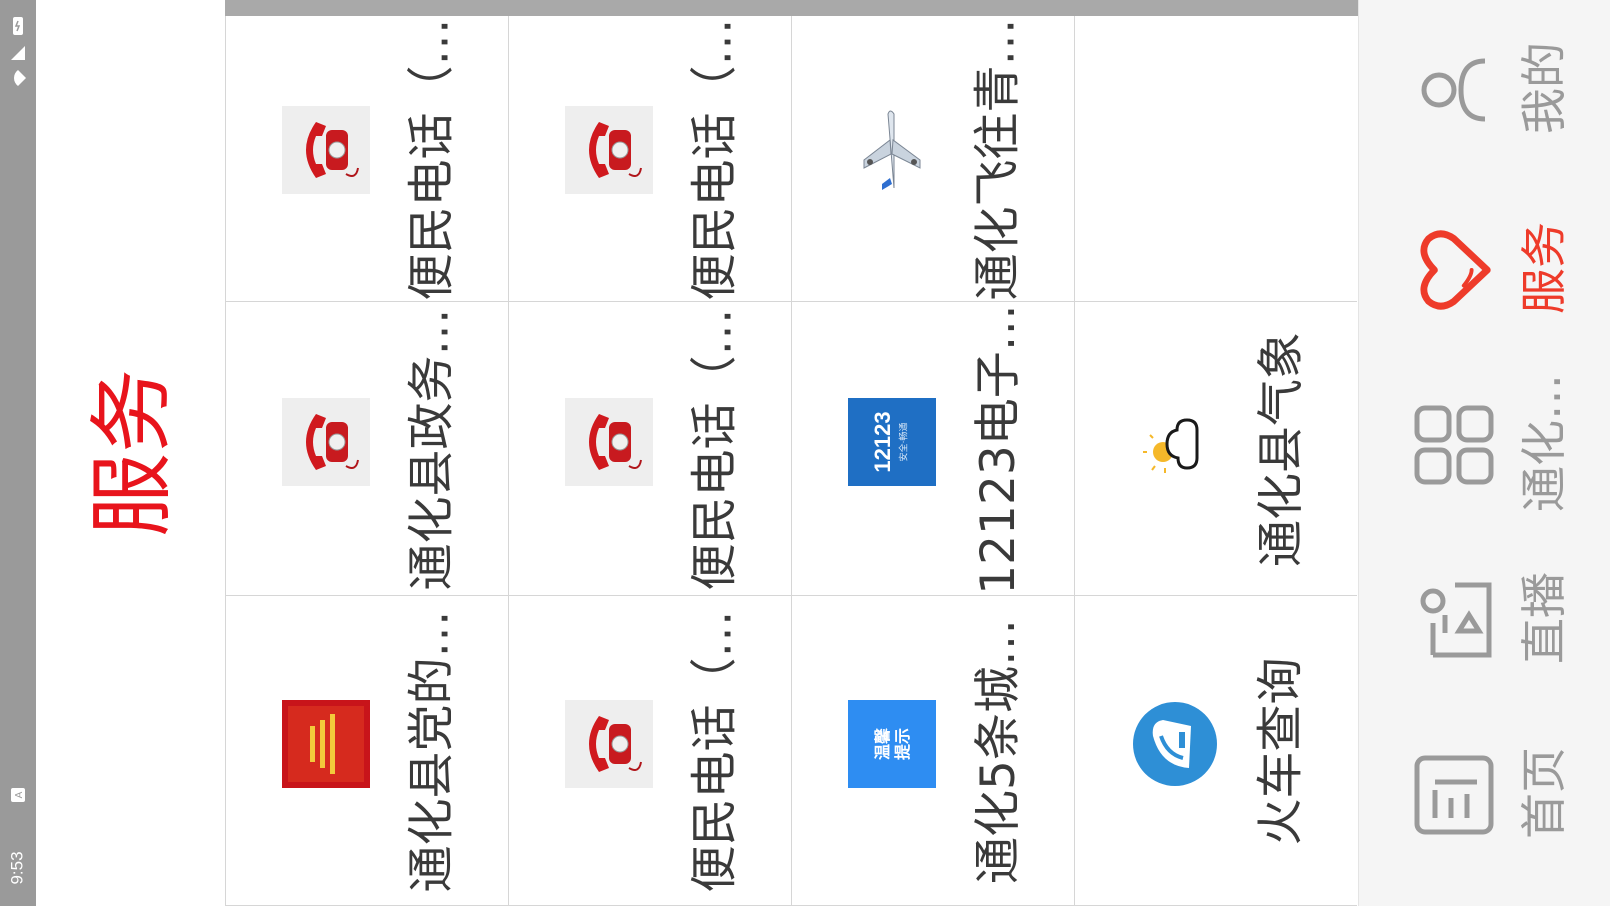 This screenshot has width=1610, height=906. Describe the element at coordinates (1544, 792) in the screenshot. I see `nav-label: 首页` at that location.